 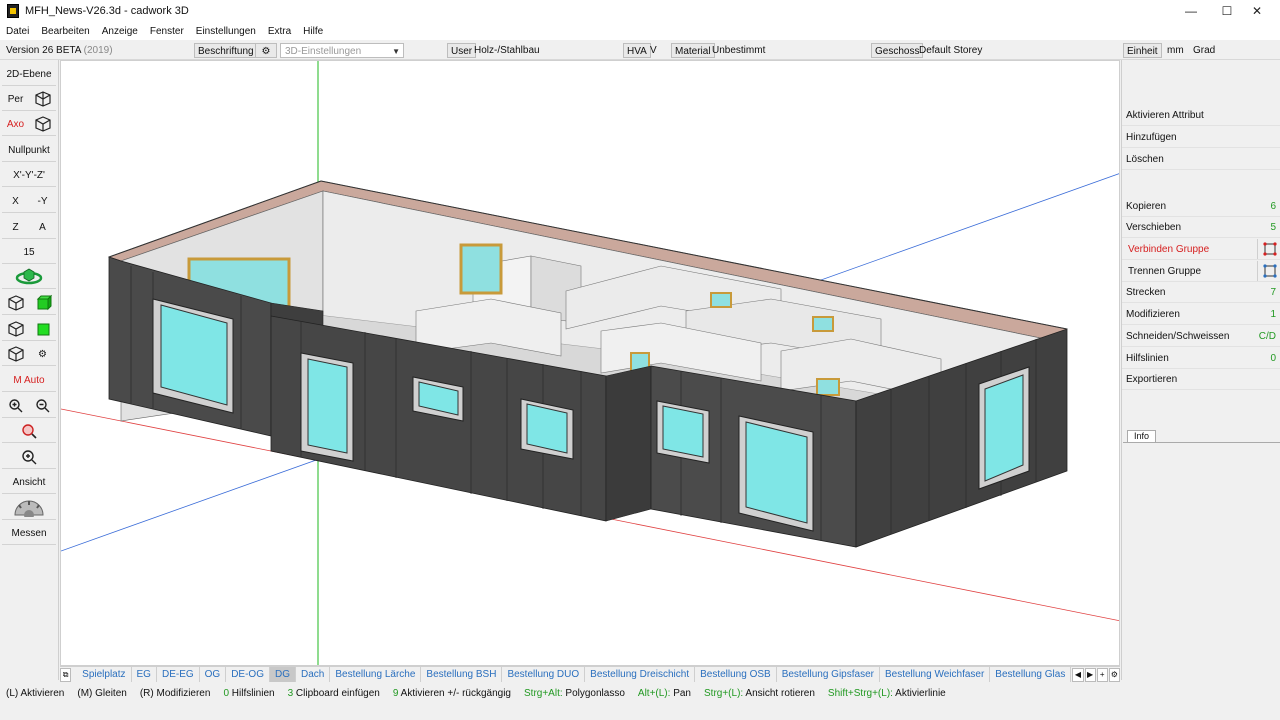 What do you see at coordinates (1268, 249) in the screenshot?
I see `group-join-icon` at bounding box center [1268, 249].